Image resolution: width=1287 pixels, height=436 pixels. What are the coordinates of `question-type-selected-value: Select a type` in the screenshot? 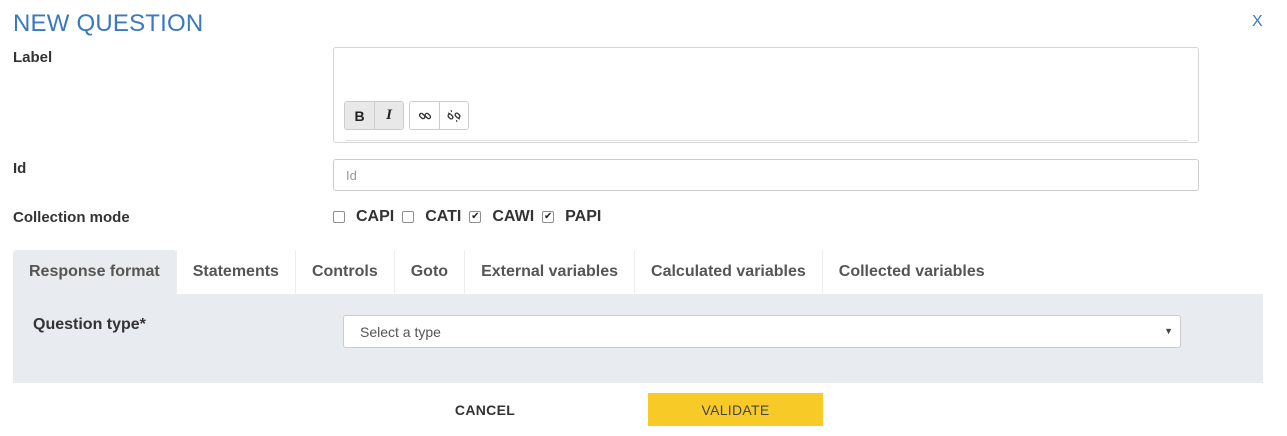 It's located at (400, 331).